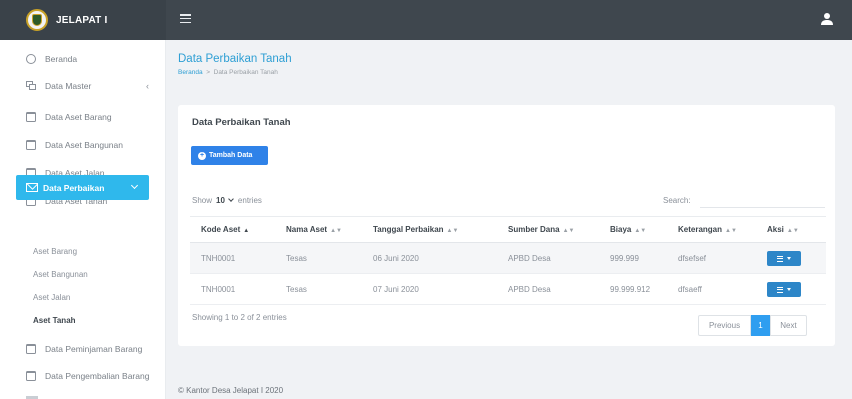 This screenshot has height=399, width=852. I want to click on length-control: Show 10 entries, so click(227, 200).